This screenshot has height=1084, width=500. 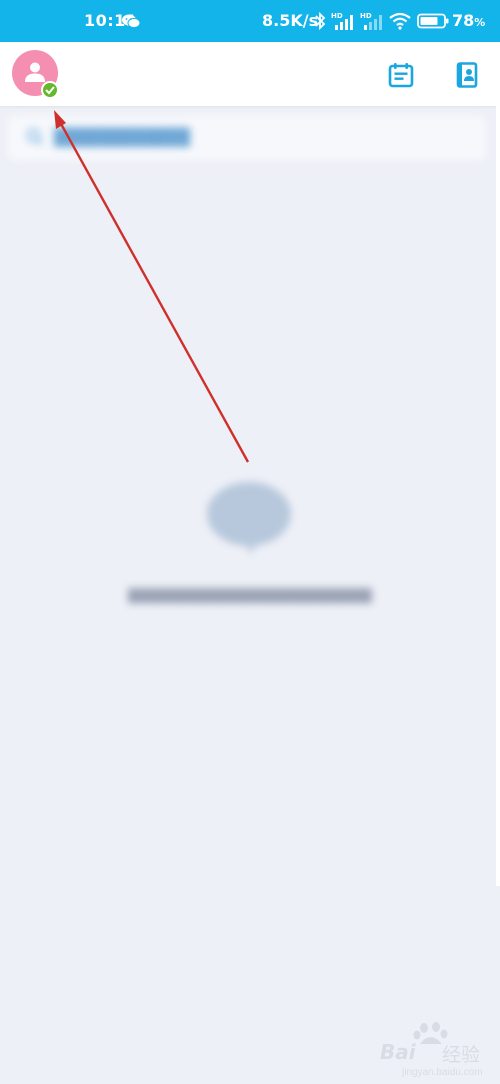 I want to click on watermark-suffix: 经验, so click(x=461, y=1055).